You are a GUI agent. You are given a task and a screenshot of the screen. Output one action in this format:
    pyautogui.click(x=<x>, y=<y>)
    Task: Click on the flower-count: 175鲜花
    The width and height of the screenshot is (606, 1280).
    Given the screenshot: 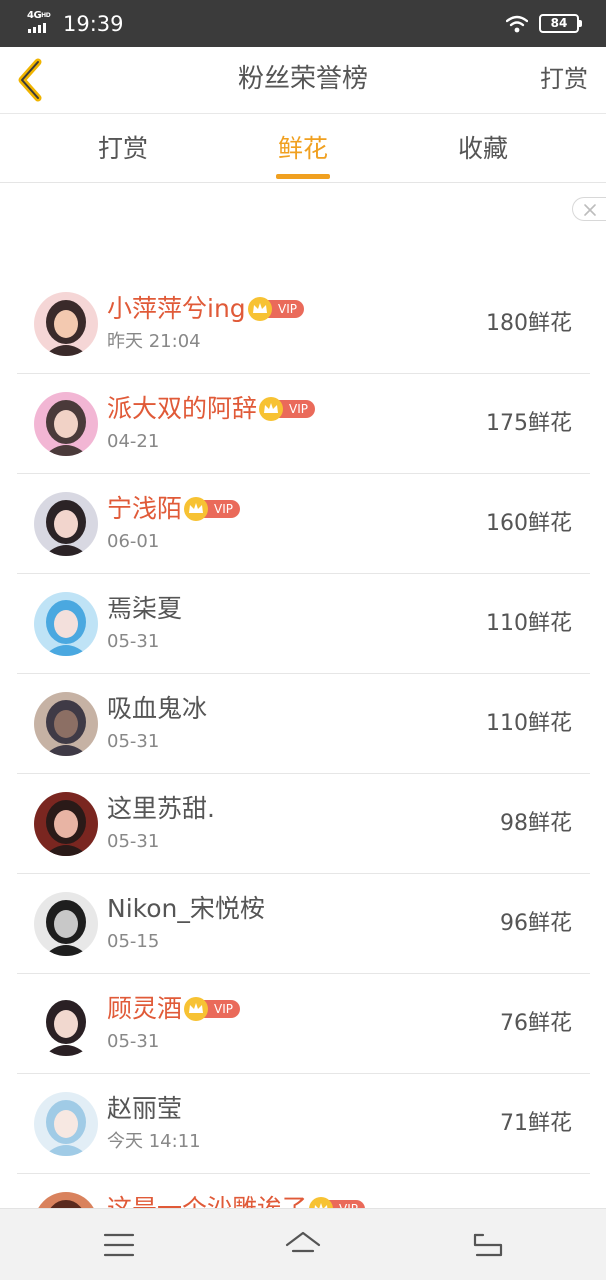 What is the action you would take?
    pyautogui.click(x=529, y=423)
    